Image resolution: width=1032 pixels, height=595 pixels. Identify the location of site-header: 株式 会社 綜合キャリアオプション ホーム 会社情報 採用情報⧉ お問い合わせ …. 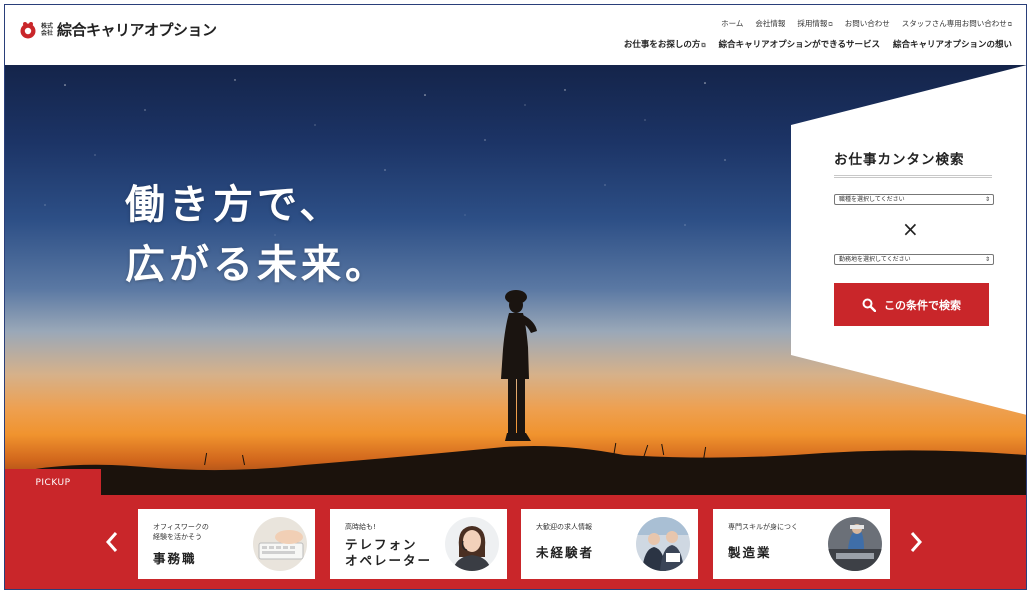
(515, 35).